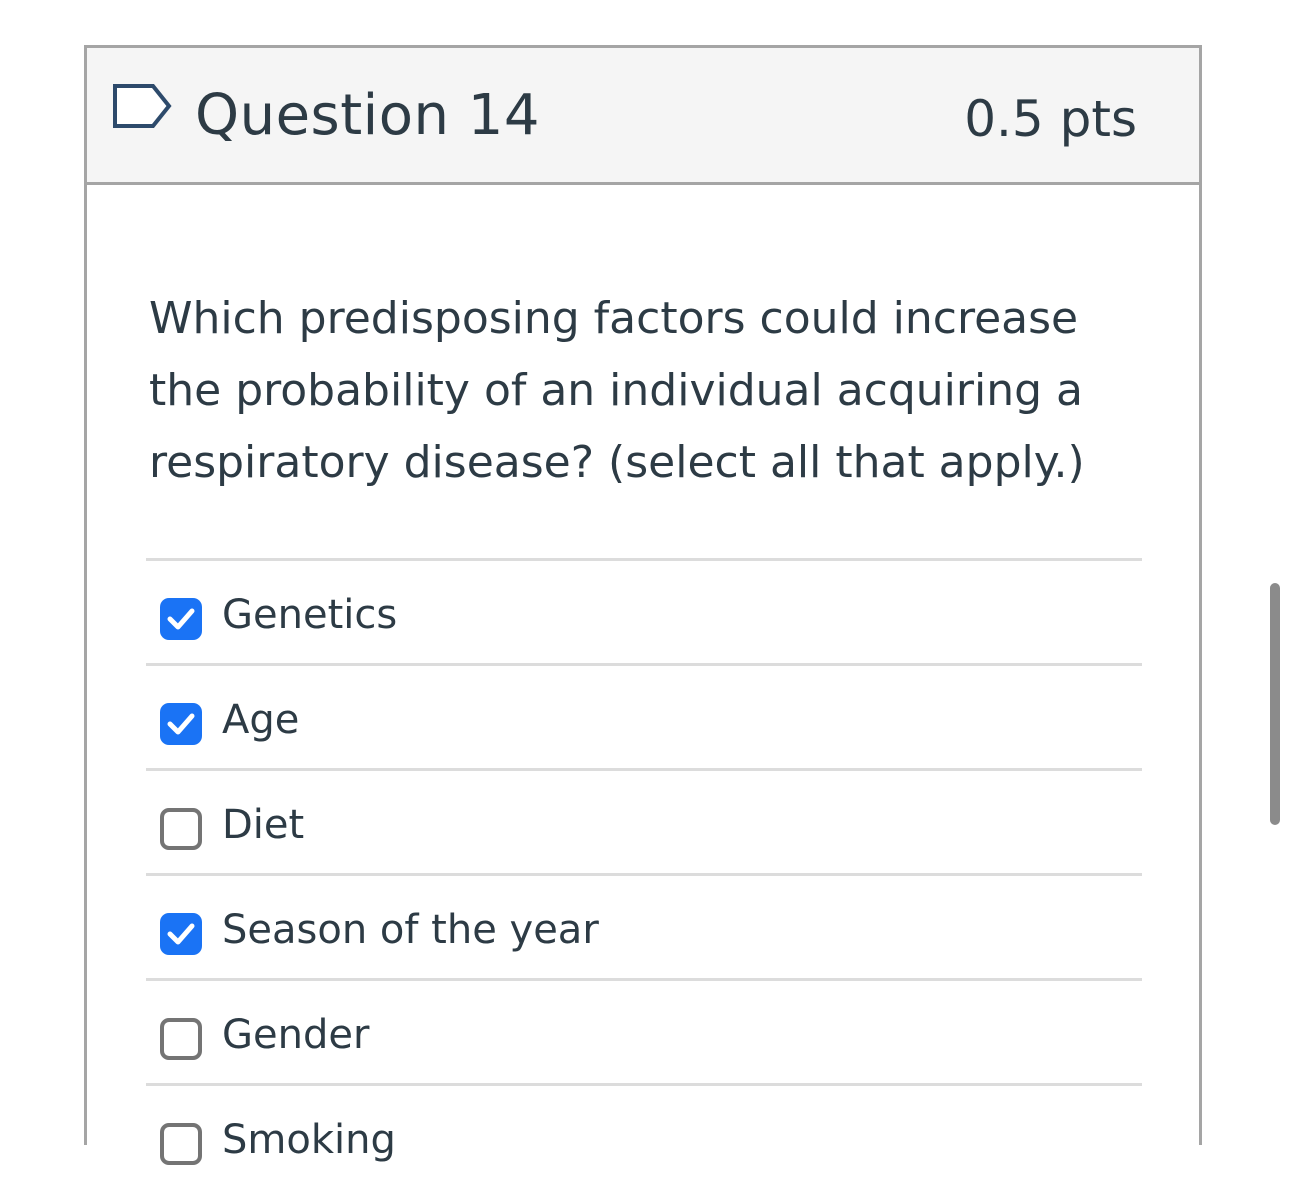  I want to click on answer-option-age: Age, so click(644, 715).